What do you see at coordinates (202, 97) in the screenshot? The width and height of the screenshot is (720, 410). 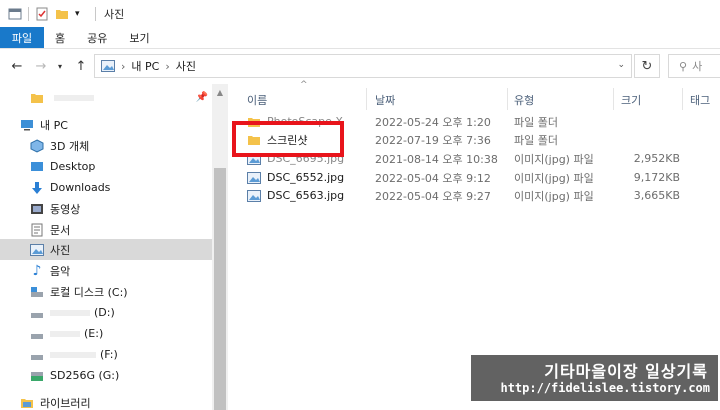 I see `pin-icon: 📌` at bounding box center [202, 97].